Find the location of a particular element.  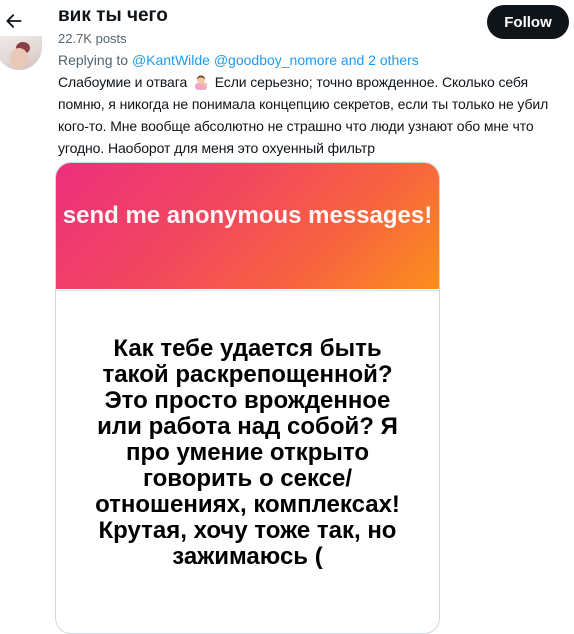

image-divider is located at coordinates (247, 290).